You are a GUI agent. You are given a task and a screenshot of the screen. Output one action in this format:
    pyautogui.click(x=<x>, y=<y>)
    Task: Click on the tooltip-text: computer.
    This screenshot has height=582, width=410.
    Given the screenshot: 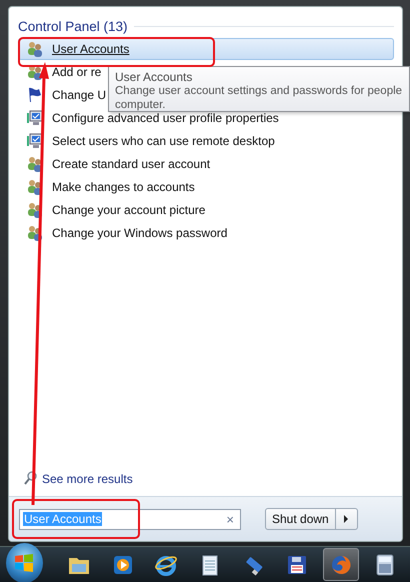 What is the action you would take?
    pyautogui.click(x=140, y=105)
    